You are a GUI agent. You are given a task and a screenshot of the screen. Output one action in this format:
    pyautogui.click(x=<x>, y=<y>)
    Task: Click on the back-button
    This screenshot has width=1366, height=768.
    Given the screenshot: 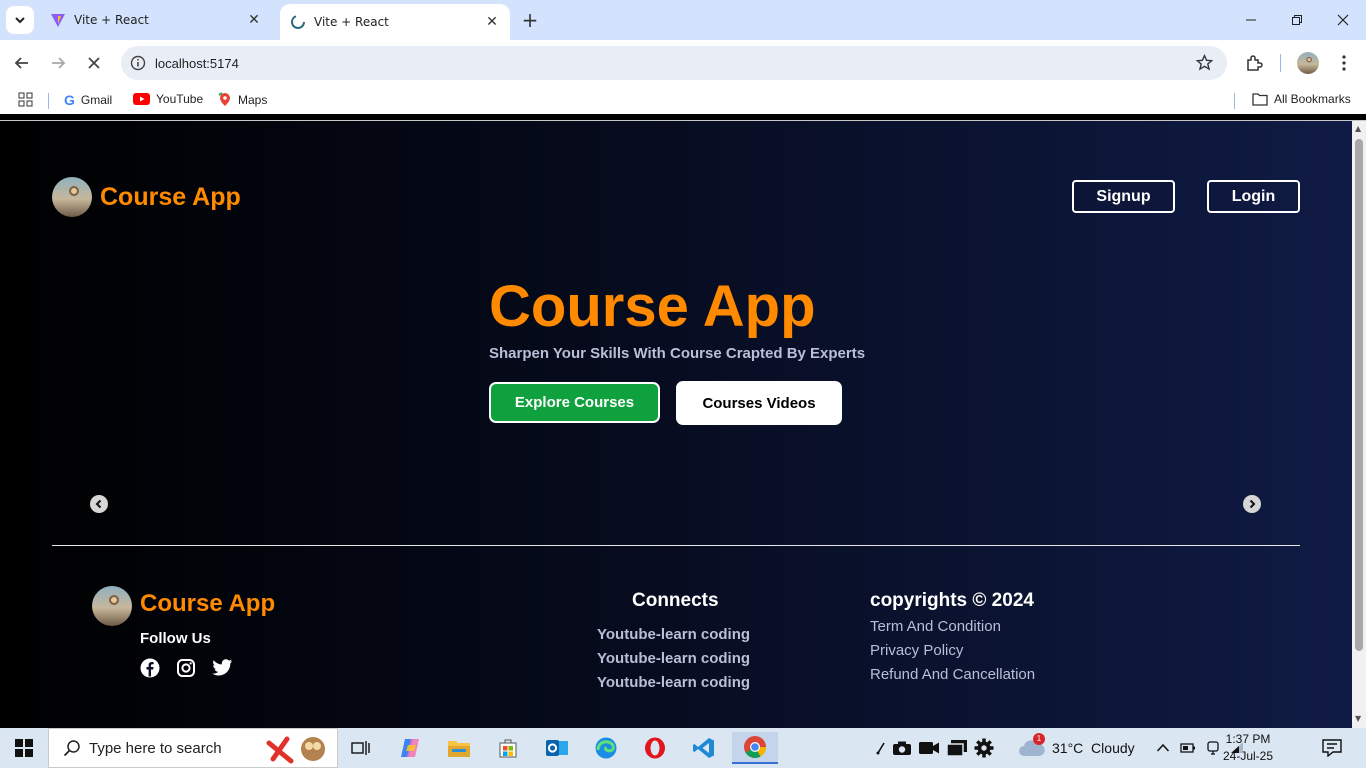 What is the action you would take?
    pyautogui.click(x=22, y=63)
    